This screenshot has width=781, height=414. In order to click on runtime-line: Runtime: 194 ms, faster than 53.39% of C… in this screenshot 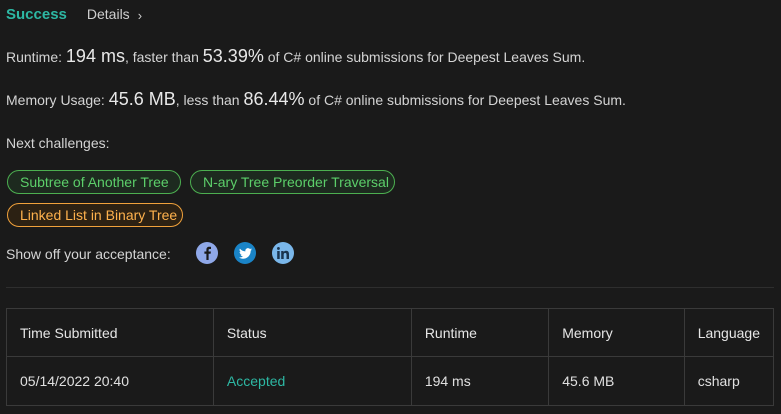, I will do `click(295, 56)`.